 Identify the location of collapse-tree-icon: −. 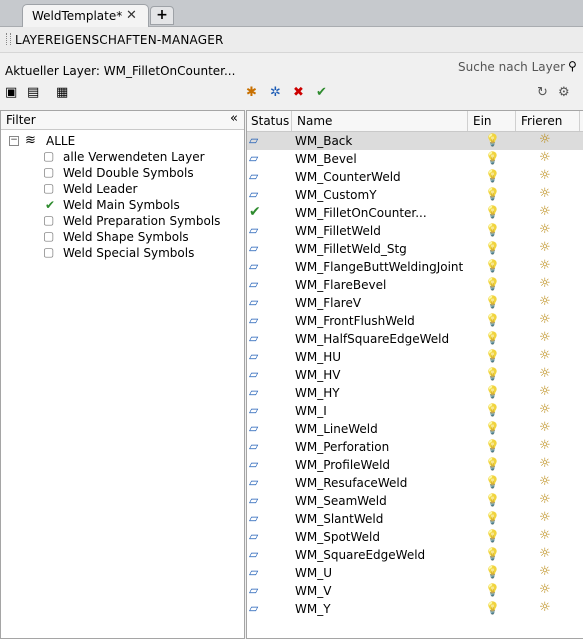
(14, 141).